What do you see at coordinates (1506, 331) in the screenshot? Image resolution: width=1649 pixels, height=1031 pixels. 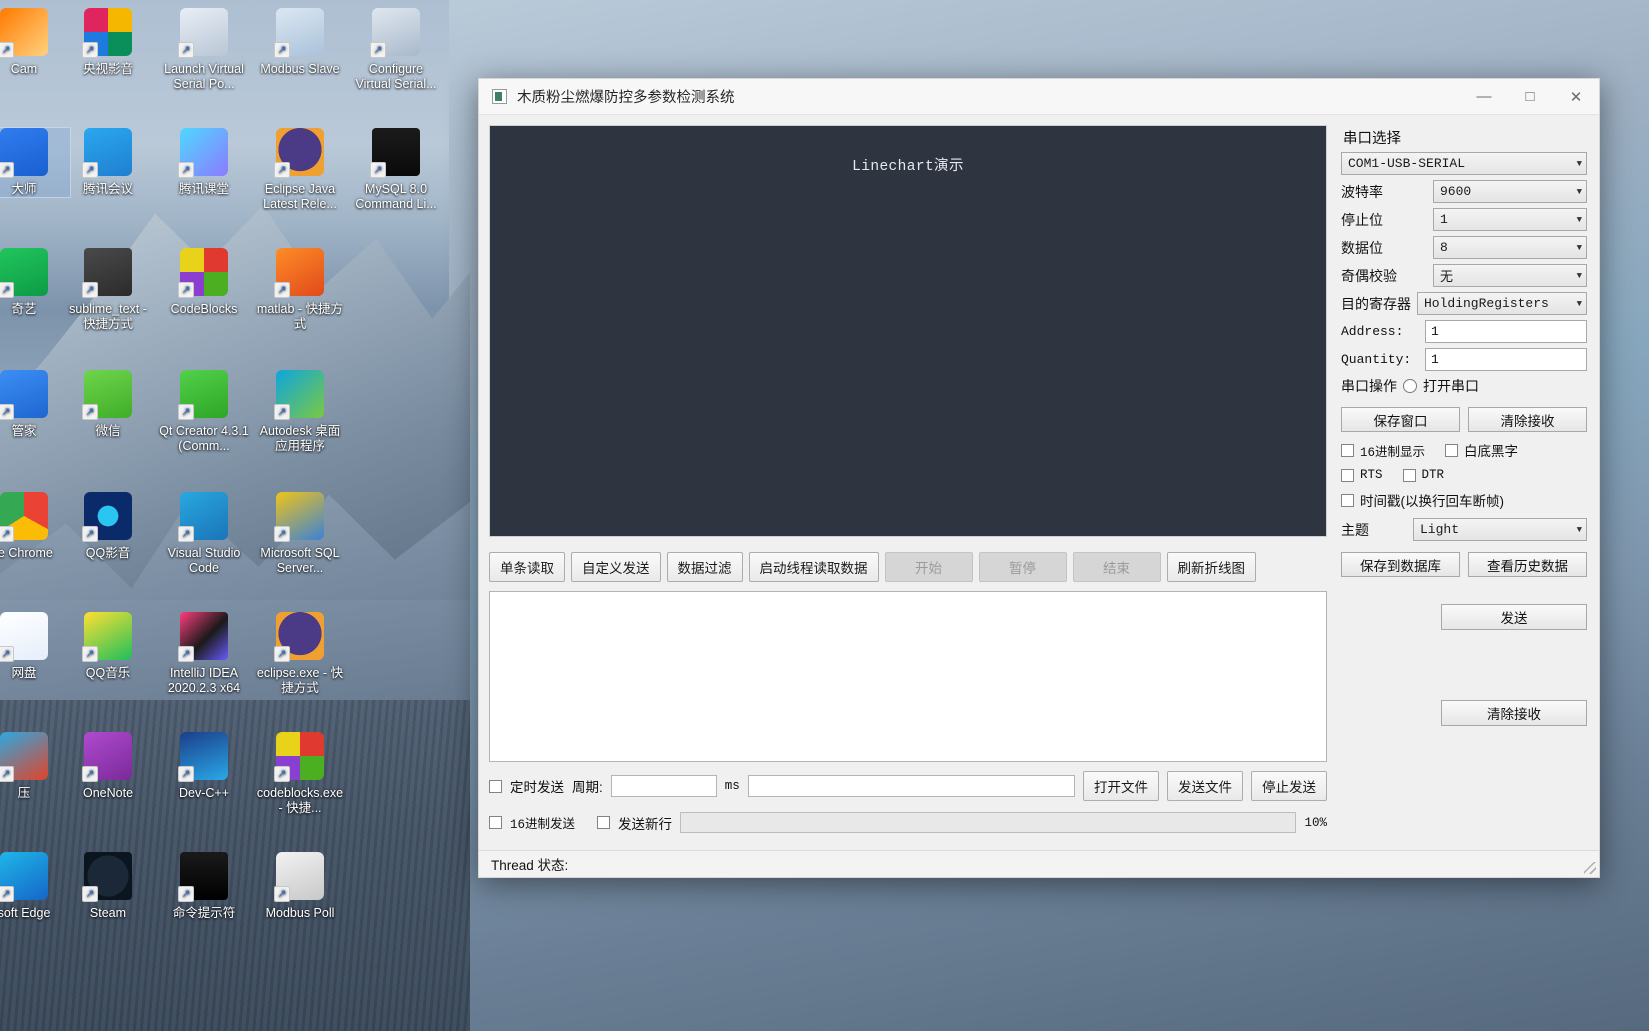 I see `address-input: 1` at bounding box center [1506, 331].